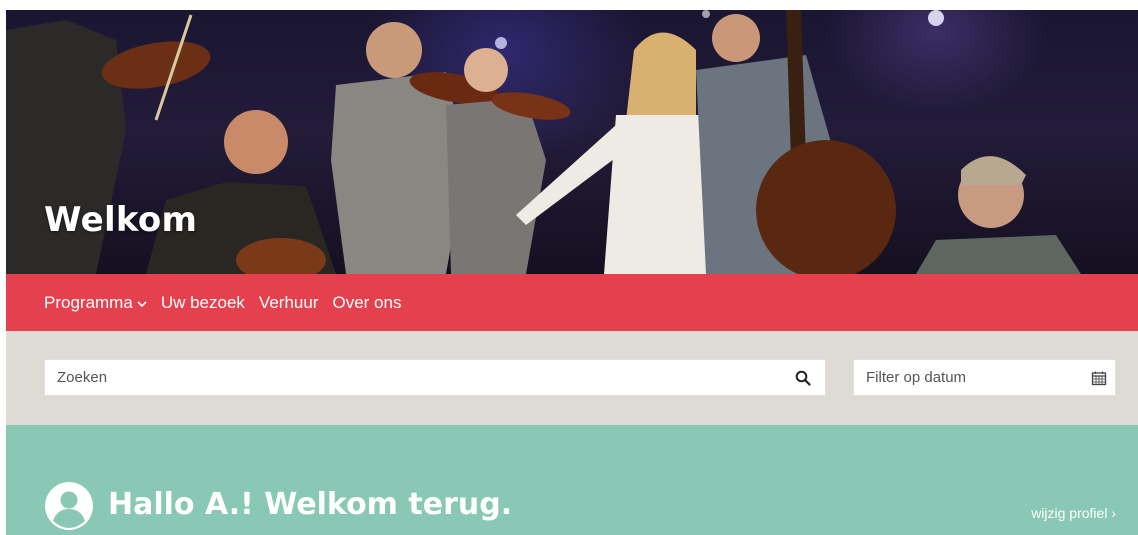 The width and height of the screenshot is (1138, 535). Describe the element at coordinates (69, 506) in the screenshot. I see `user-avatar-icon` at that location.